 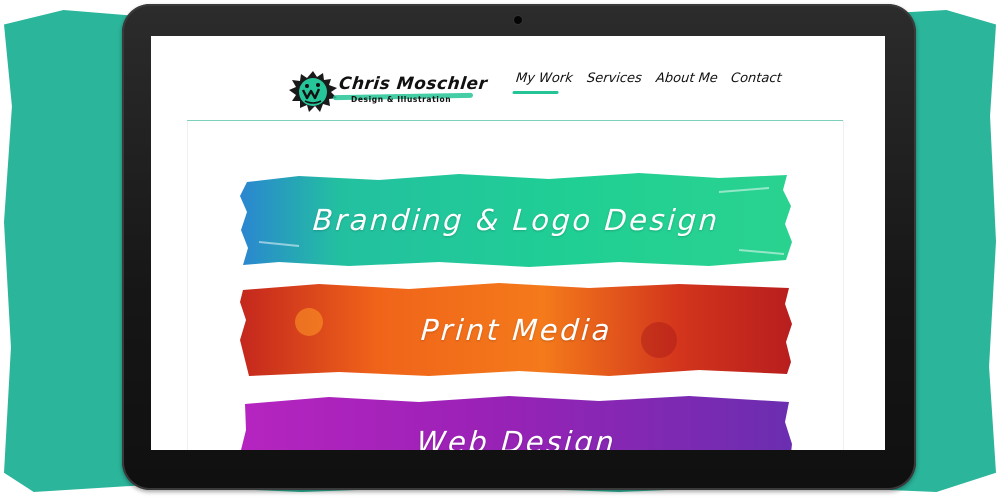 I want to click on banner-branding-label: Branding & Logo Design, so click(x=516, y=220).